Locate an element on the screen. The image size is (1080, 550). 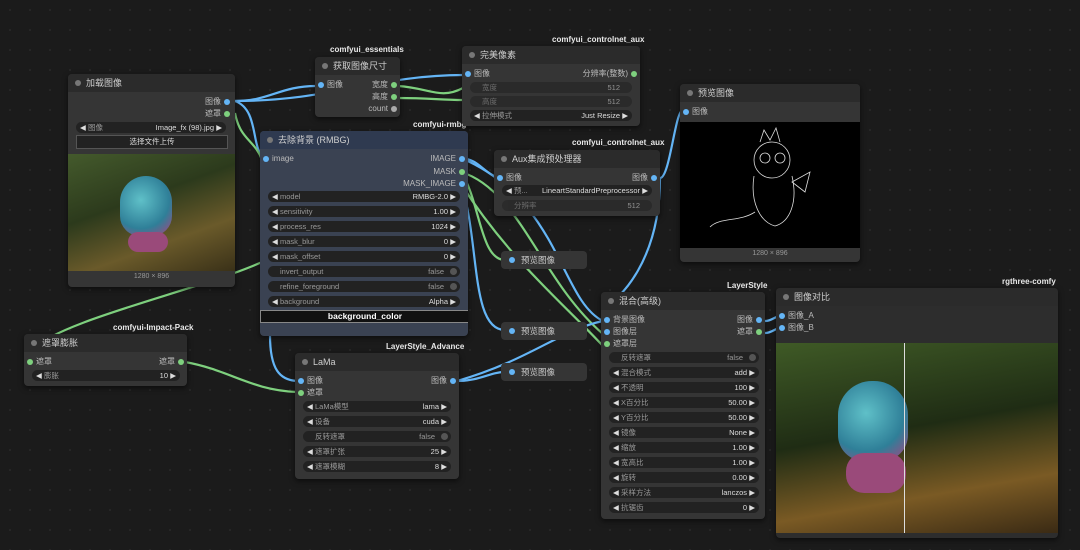
device-select: ◀ 设备 cuda ▶ is located at coordinates (377, 421).